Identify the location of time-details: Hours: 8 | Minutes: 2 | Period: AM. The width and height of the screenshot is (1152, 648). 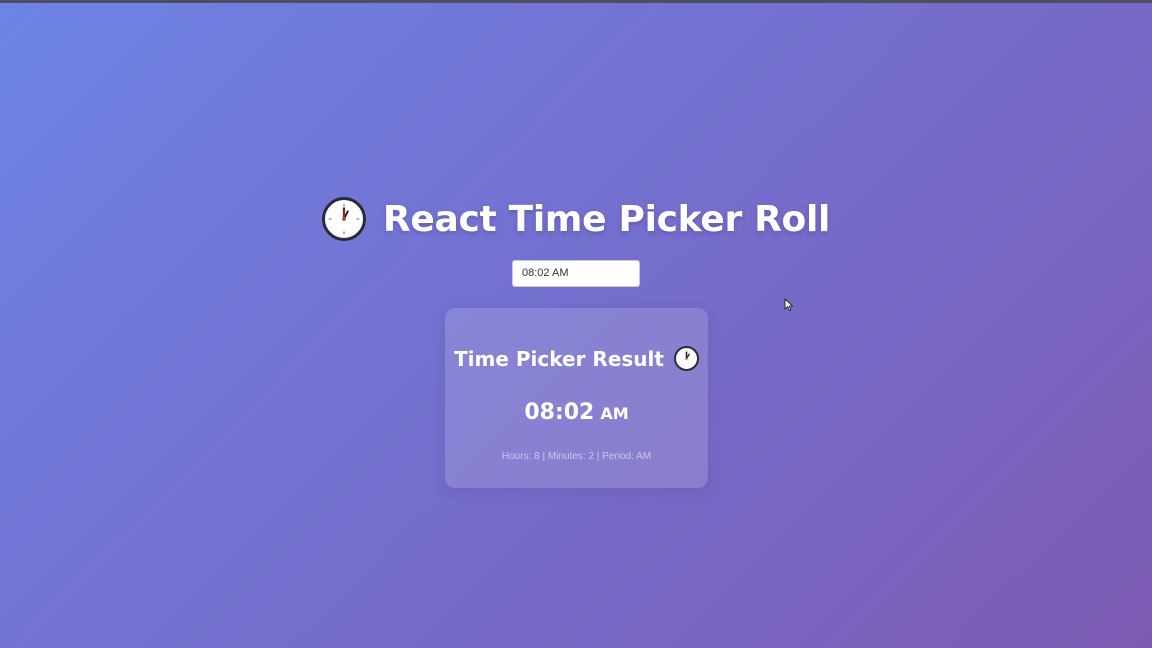
(576, 456).